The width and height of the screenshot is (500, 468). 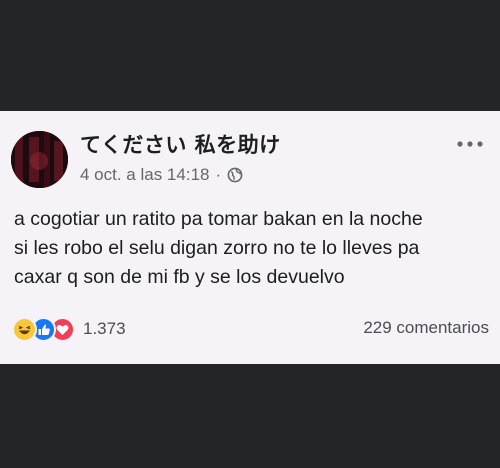 I want to click on comments-link: 229 comentarios, so click(x=426, y=328).